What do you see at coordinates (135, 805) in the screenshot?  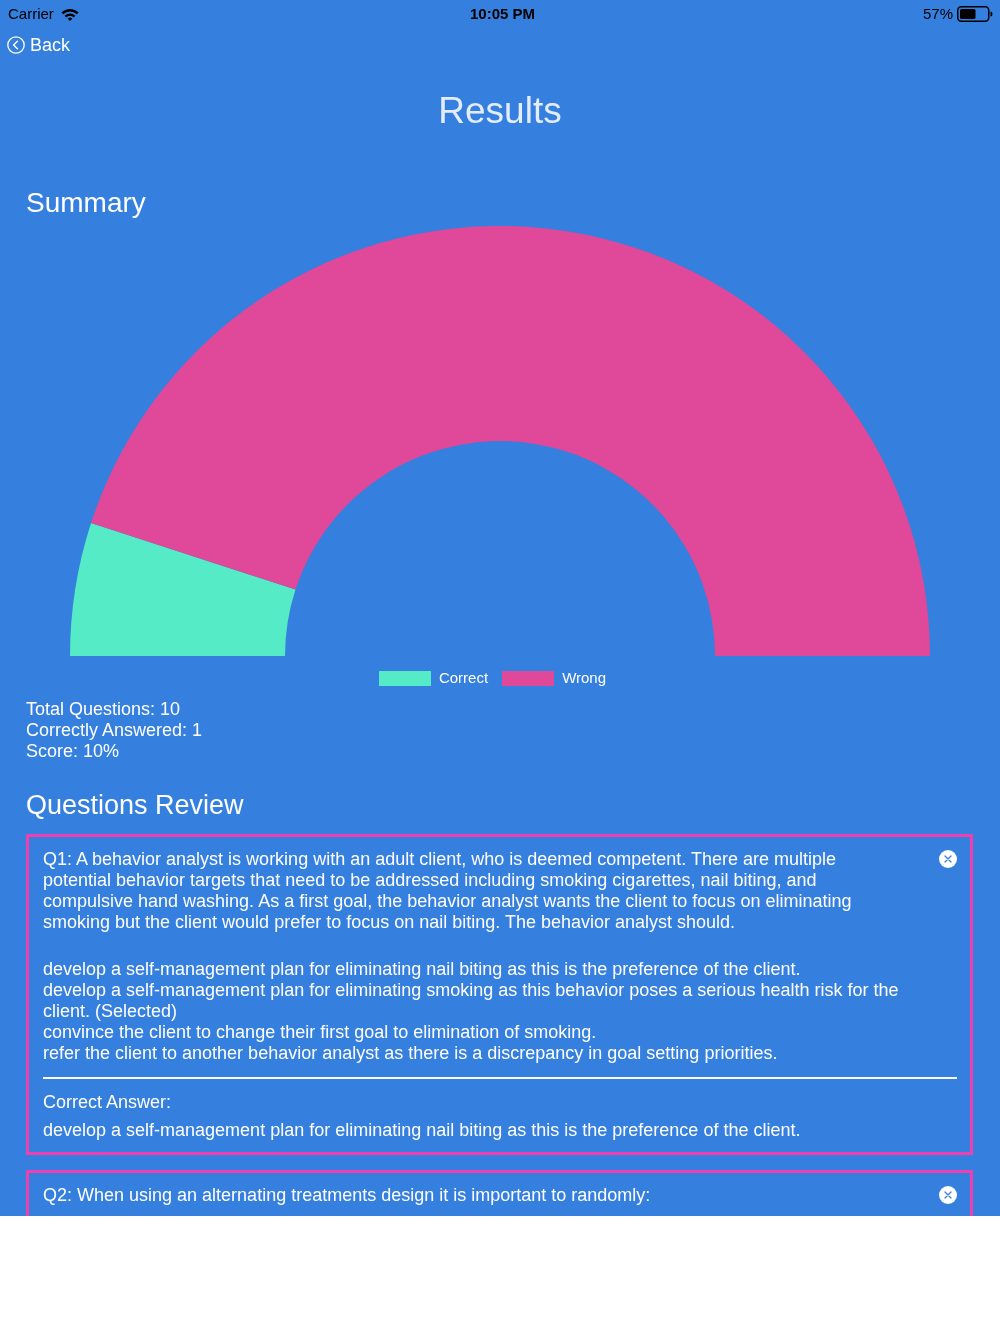 I see `section-heading: Questions Review` at bounding box center [135, 805].